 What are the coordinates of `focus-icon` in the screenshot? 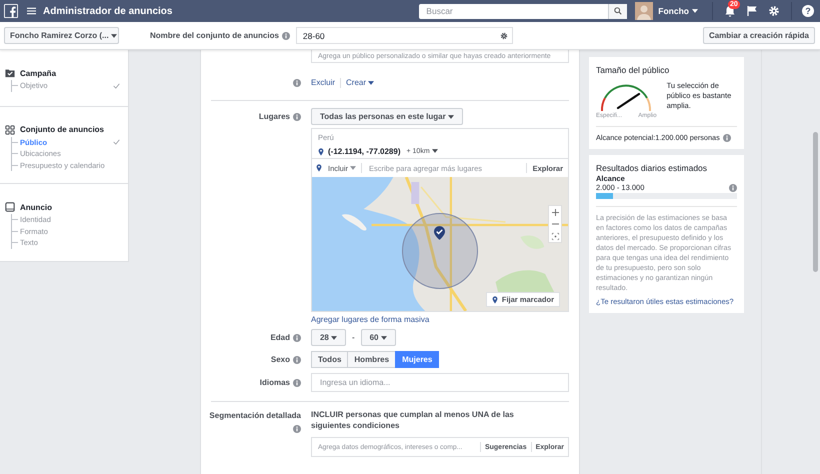 It's located at (555, 236).